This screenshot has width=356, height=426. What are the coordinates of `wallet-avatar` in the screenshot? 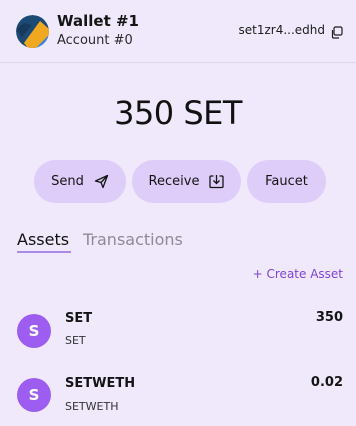 It's located at (32, 31).